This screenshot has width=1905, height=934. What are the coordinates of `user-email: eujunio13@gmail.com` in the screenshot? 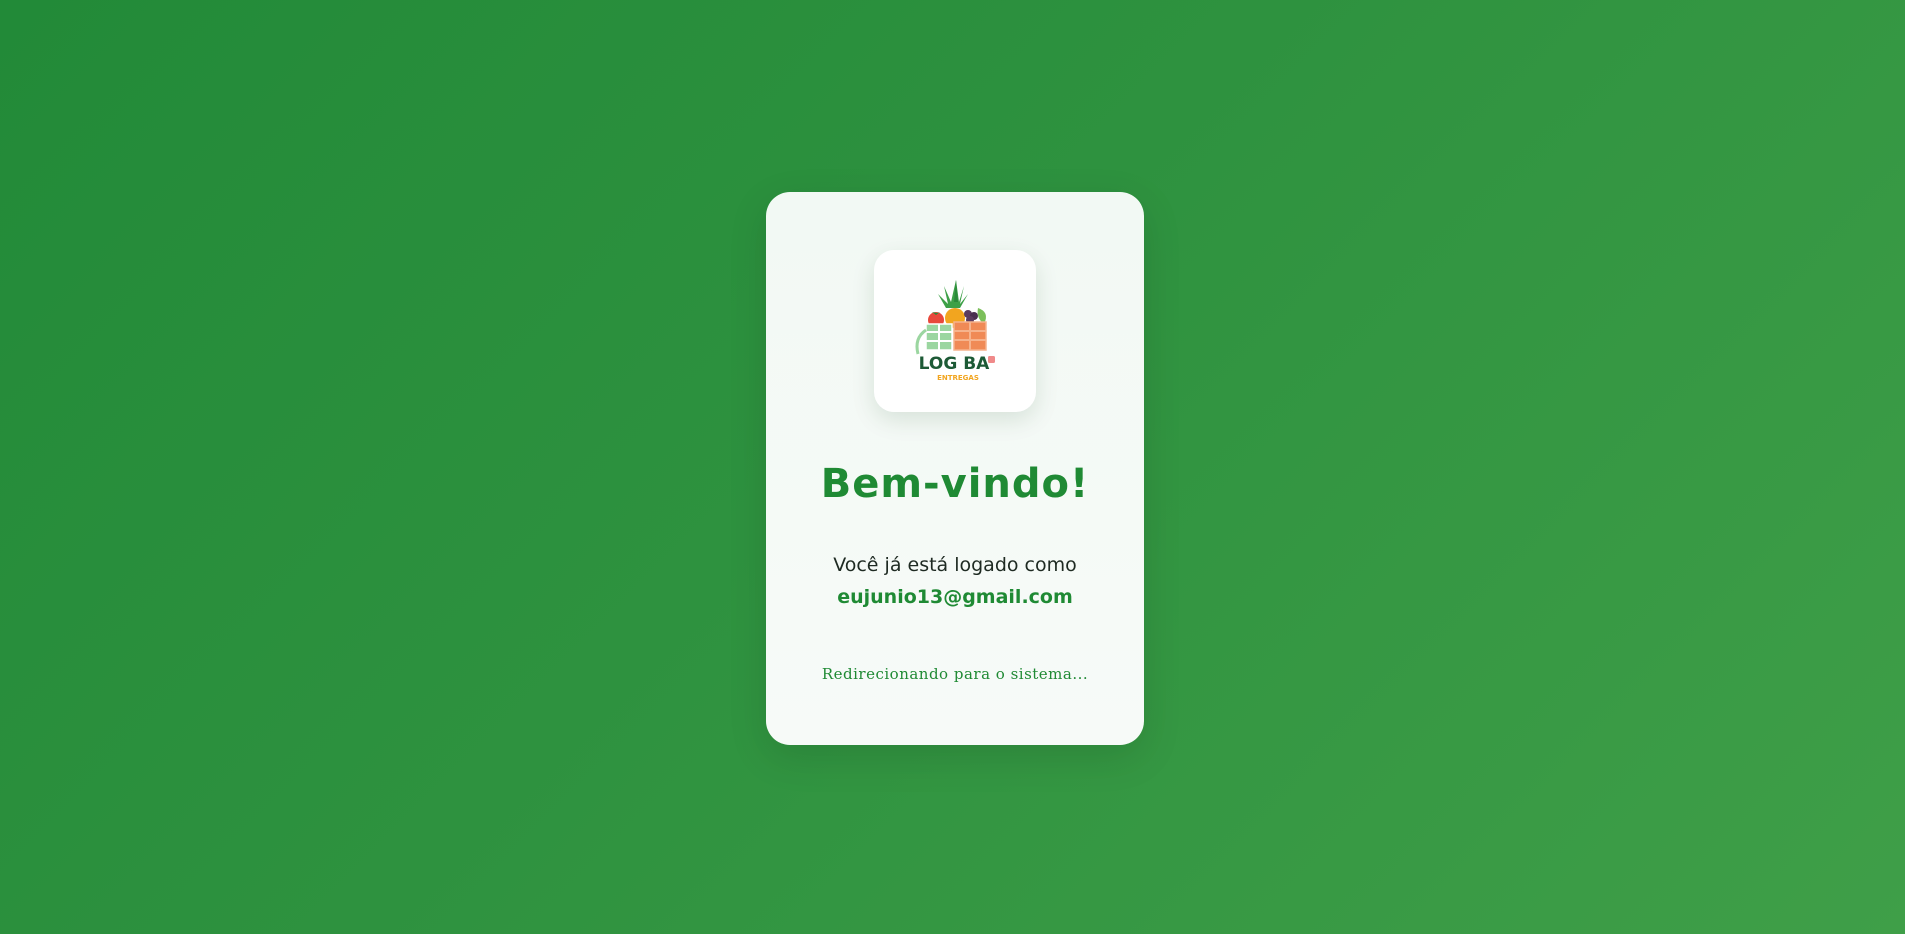 It's located at (955, 597).